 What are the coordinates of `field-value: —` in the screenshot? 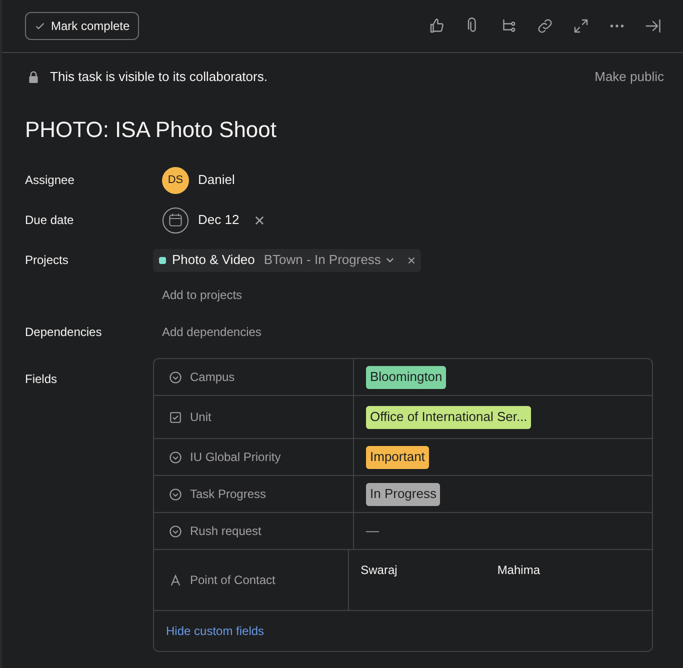 It's located at (372, 531).